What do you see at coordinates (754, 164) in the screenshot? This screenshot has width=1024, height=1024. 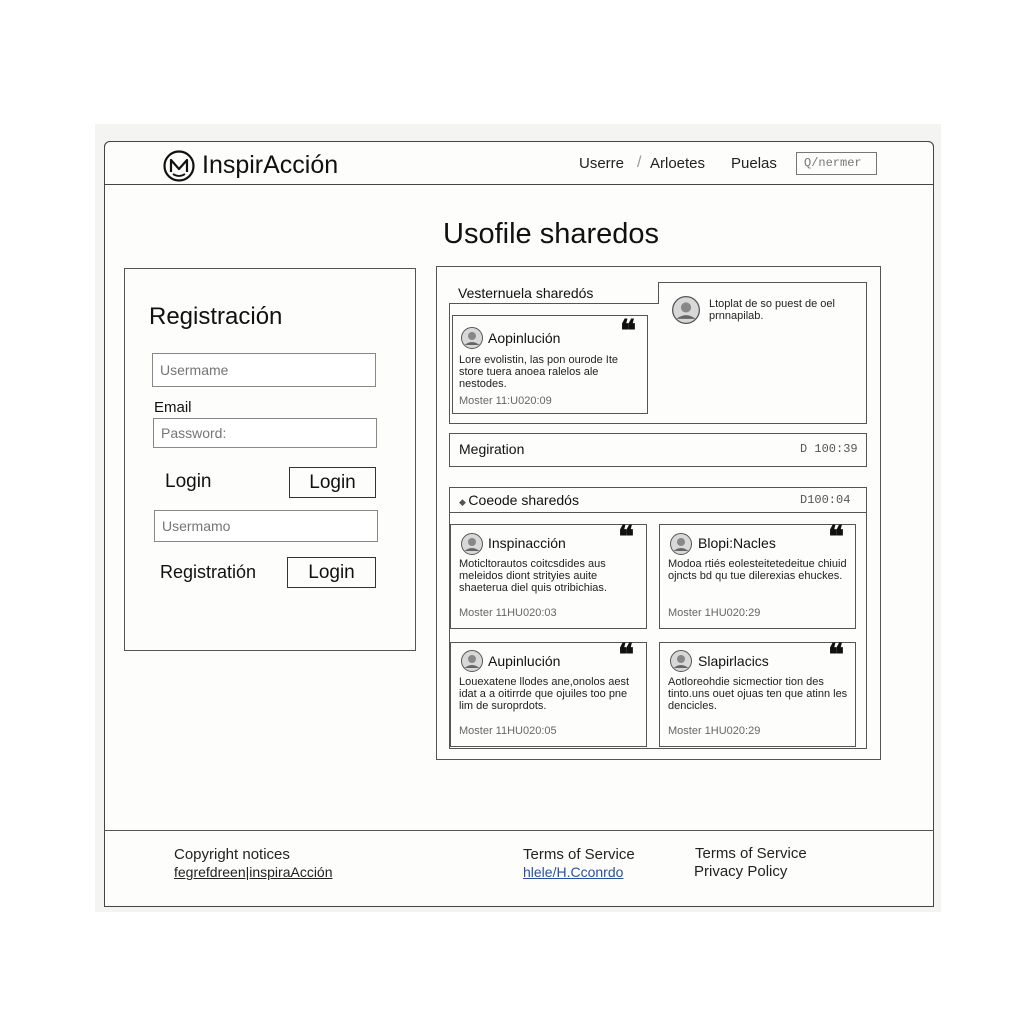 I see `nav-link-puelas: Puelas` at bounding box center [754, 164].